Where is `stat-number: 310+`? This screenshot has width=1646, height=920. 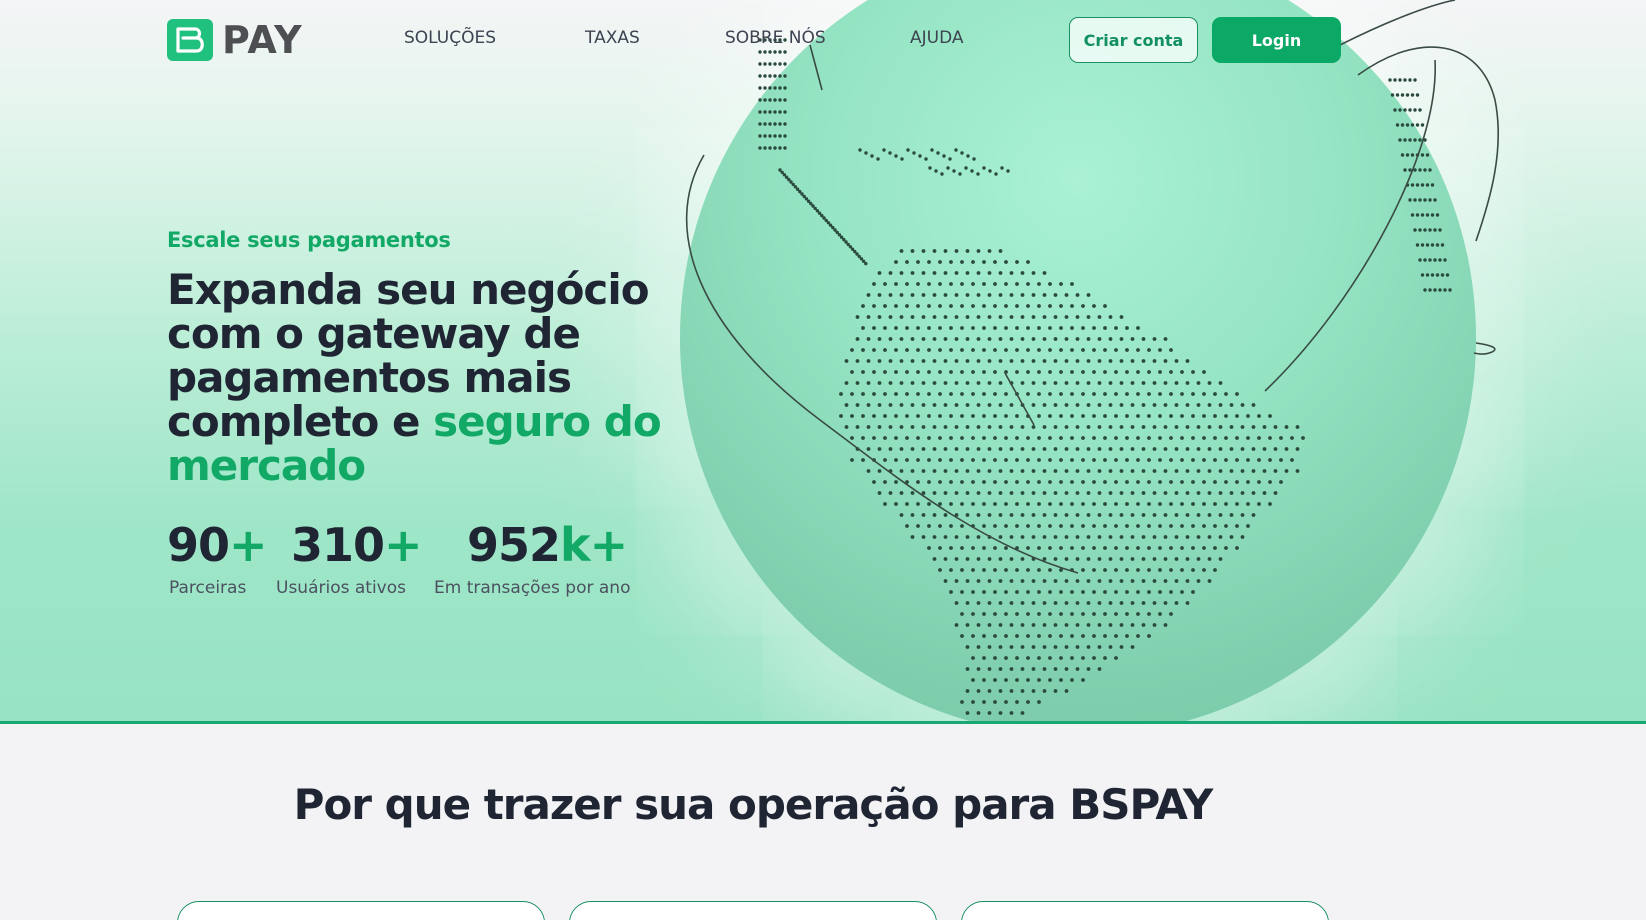 stat-number: 310+ is located at coordinates (357, 545).